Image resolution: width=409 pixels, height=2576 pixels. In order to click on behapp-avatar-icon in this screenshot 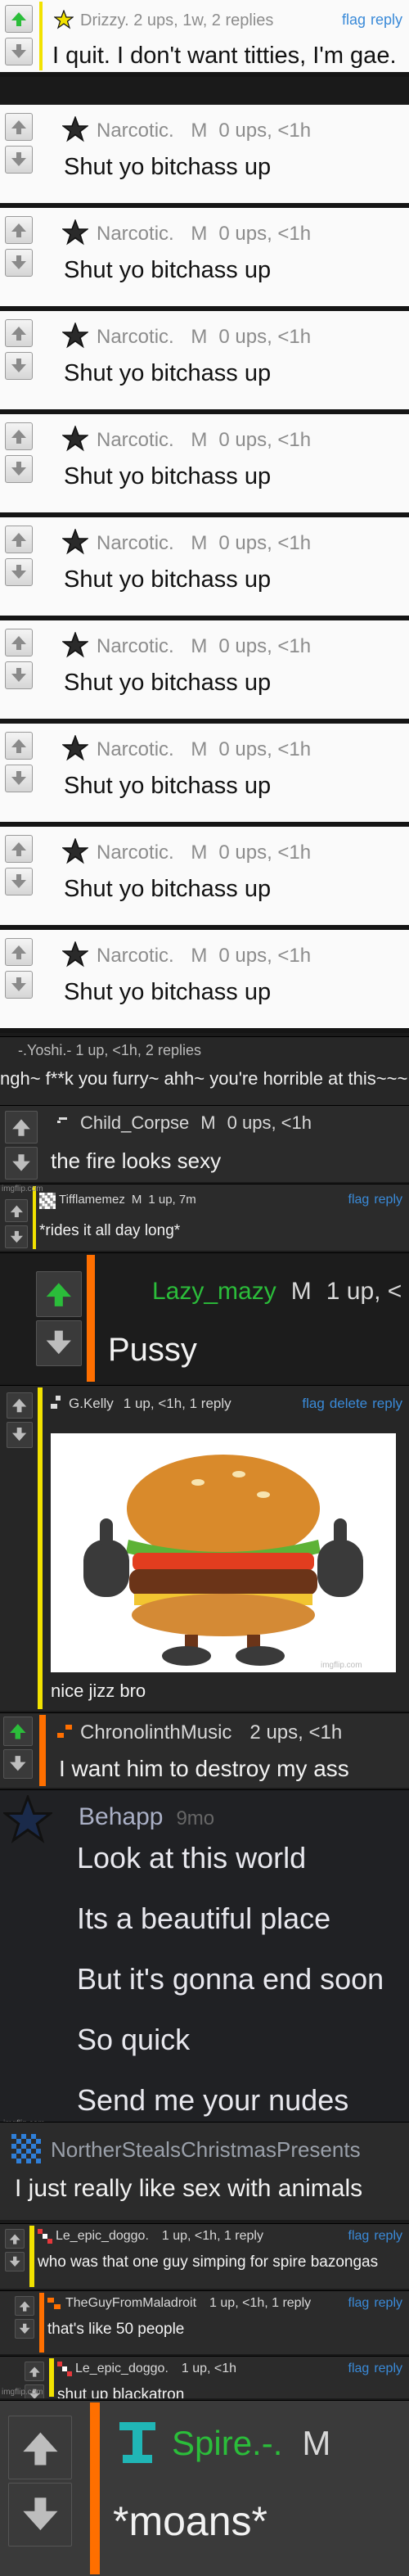, I will do `click(28, 1820)`.